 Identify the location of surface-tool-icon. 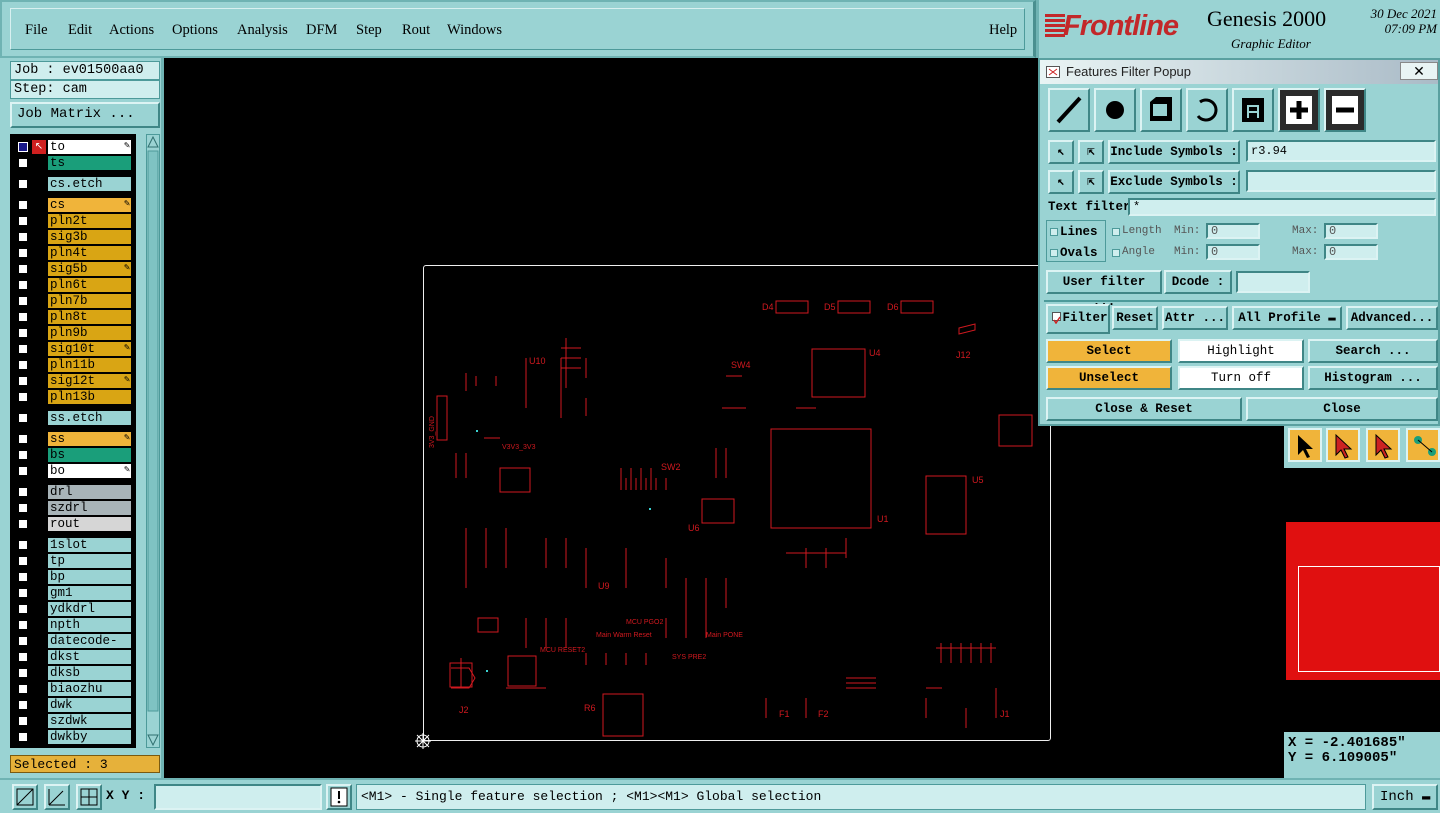
(1161, 110).